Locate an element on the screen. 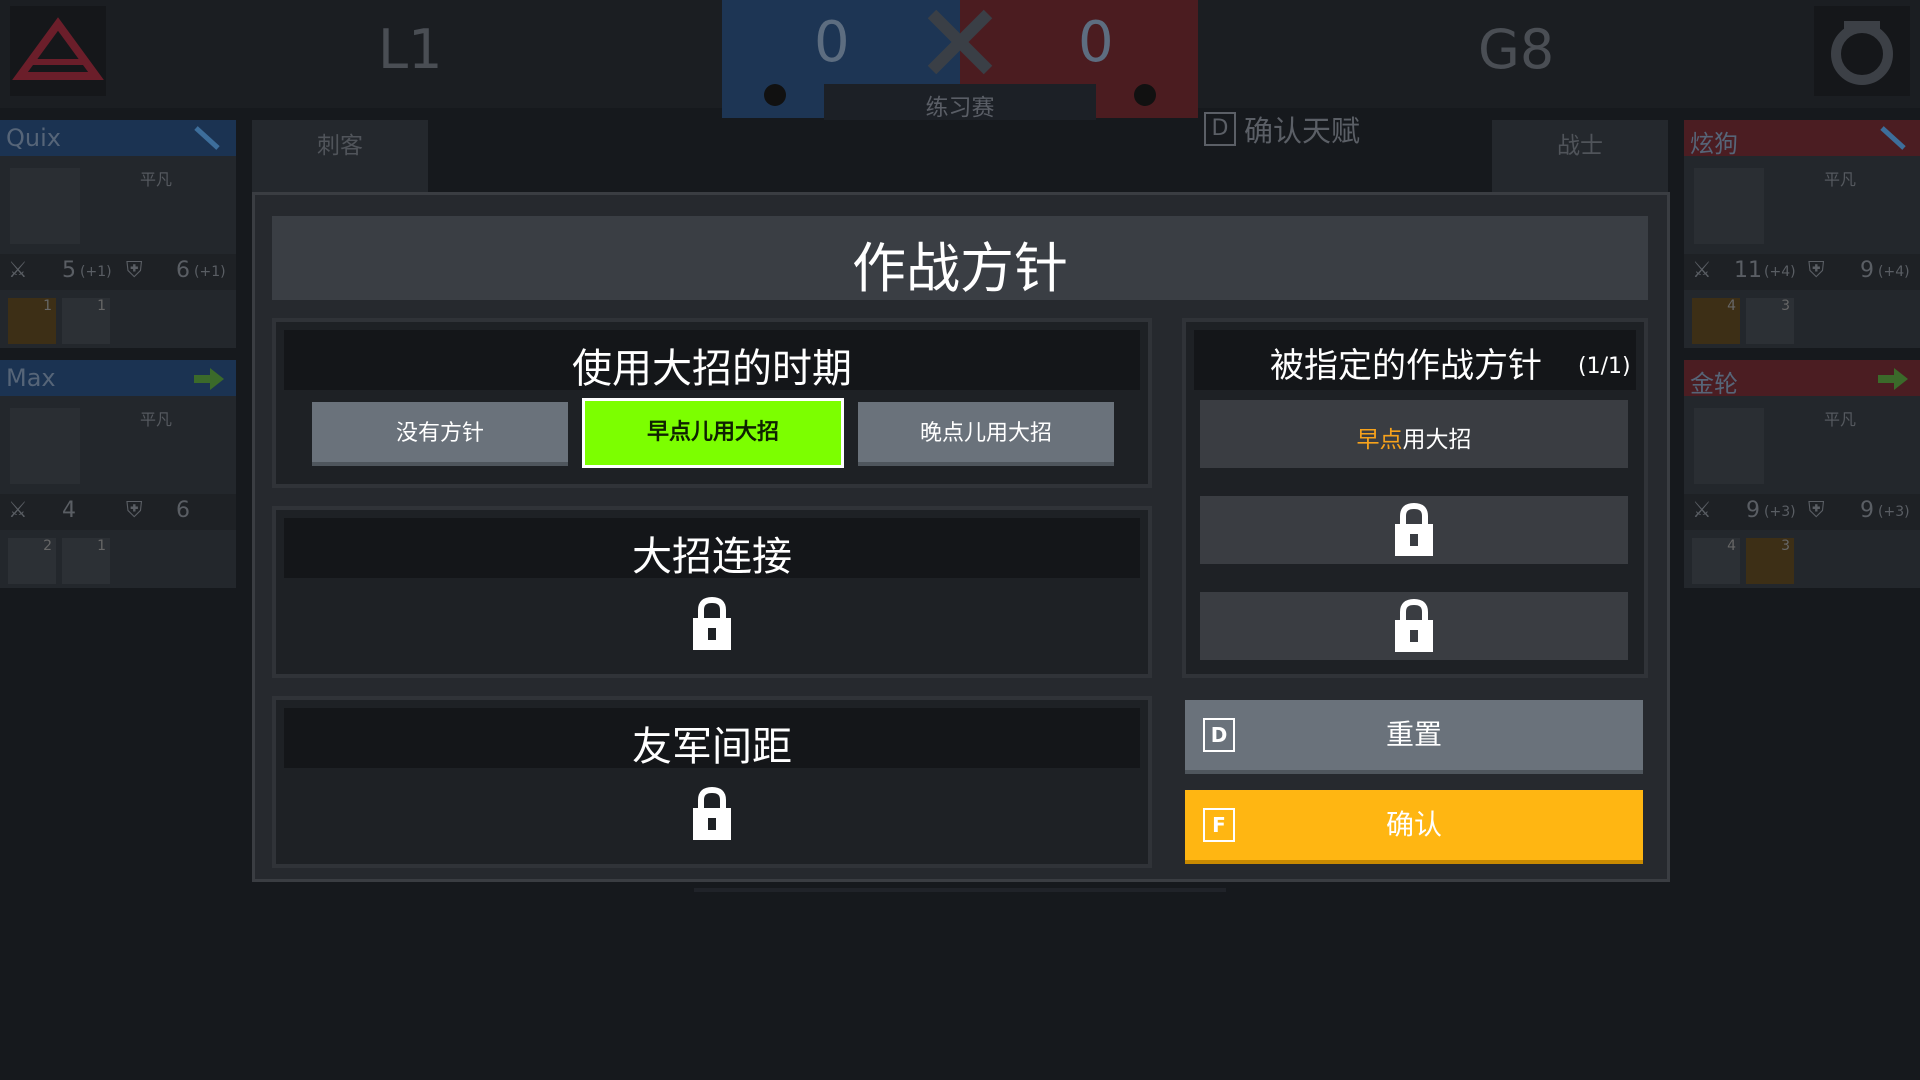 The width and height of the screenshot is (1920, 1080). defense-bonus: (+4) is located at coordinates (1894, 272).